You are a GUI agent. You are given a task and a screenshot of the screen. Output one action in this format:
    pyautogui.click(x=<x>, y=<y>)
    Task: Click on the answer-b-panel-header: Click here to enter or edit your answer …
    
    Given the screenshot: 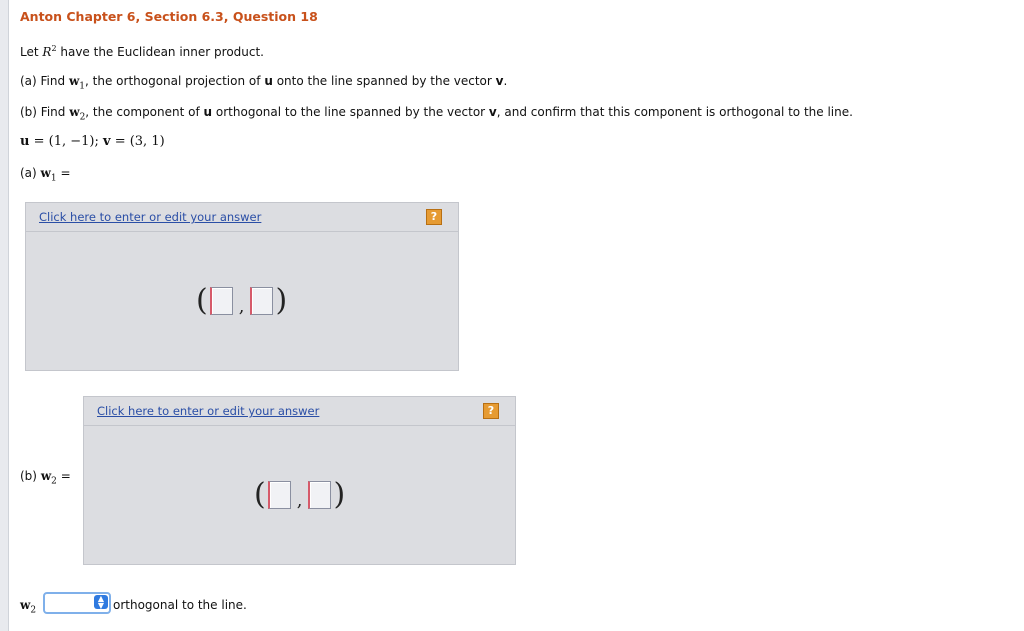 What is the action you would take?
    pyautogui.click(x=299, y=411)
    